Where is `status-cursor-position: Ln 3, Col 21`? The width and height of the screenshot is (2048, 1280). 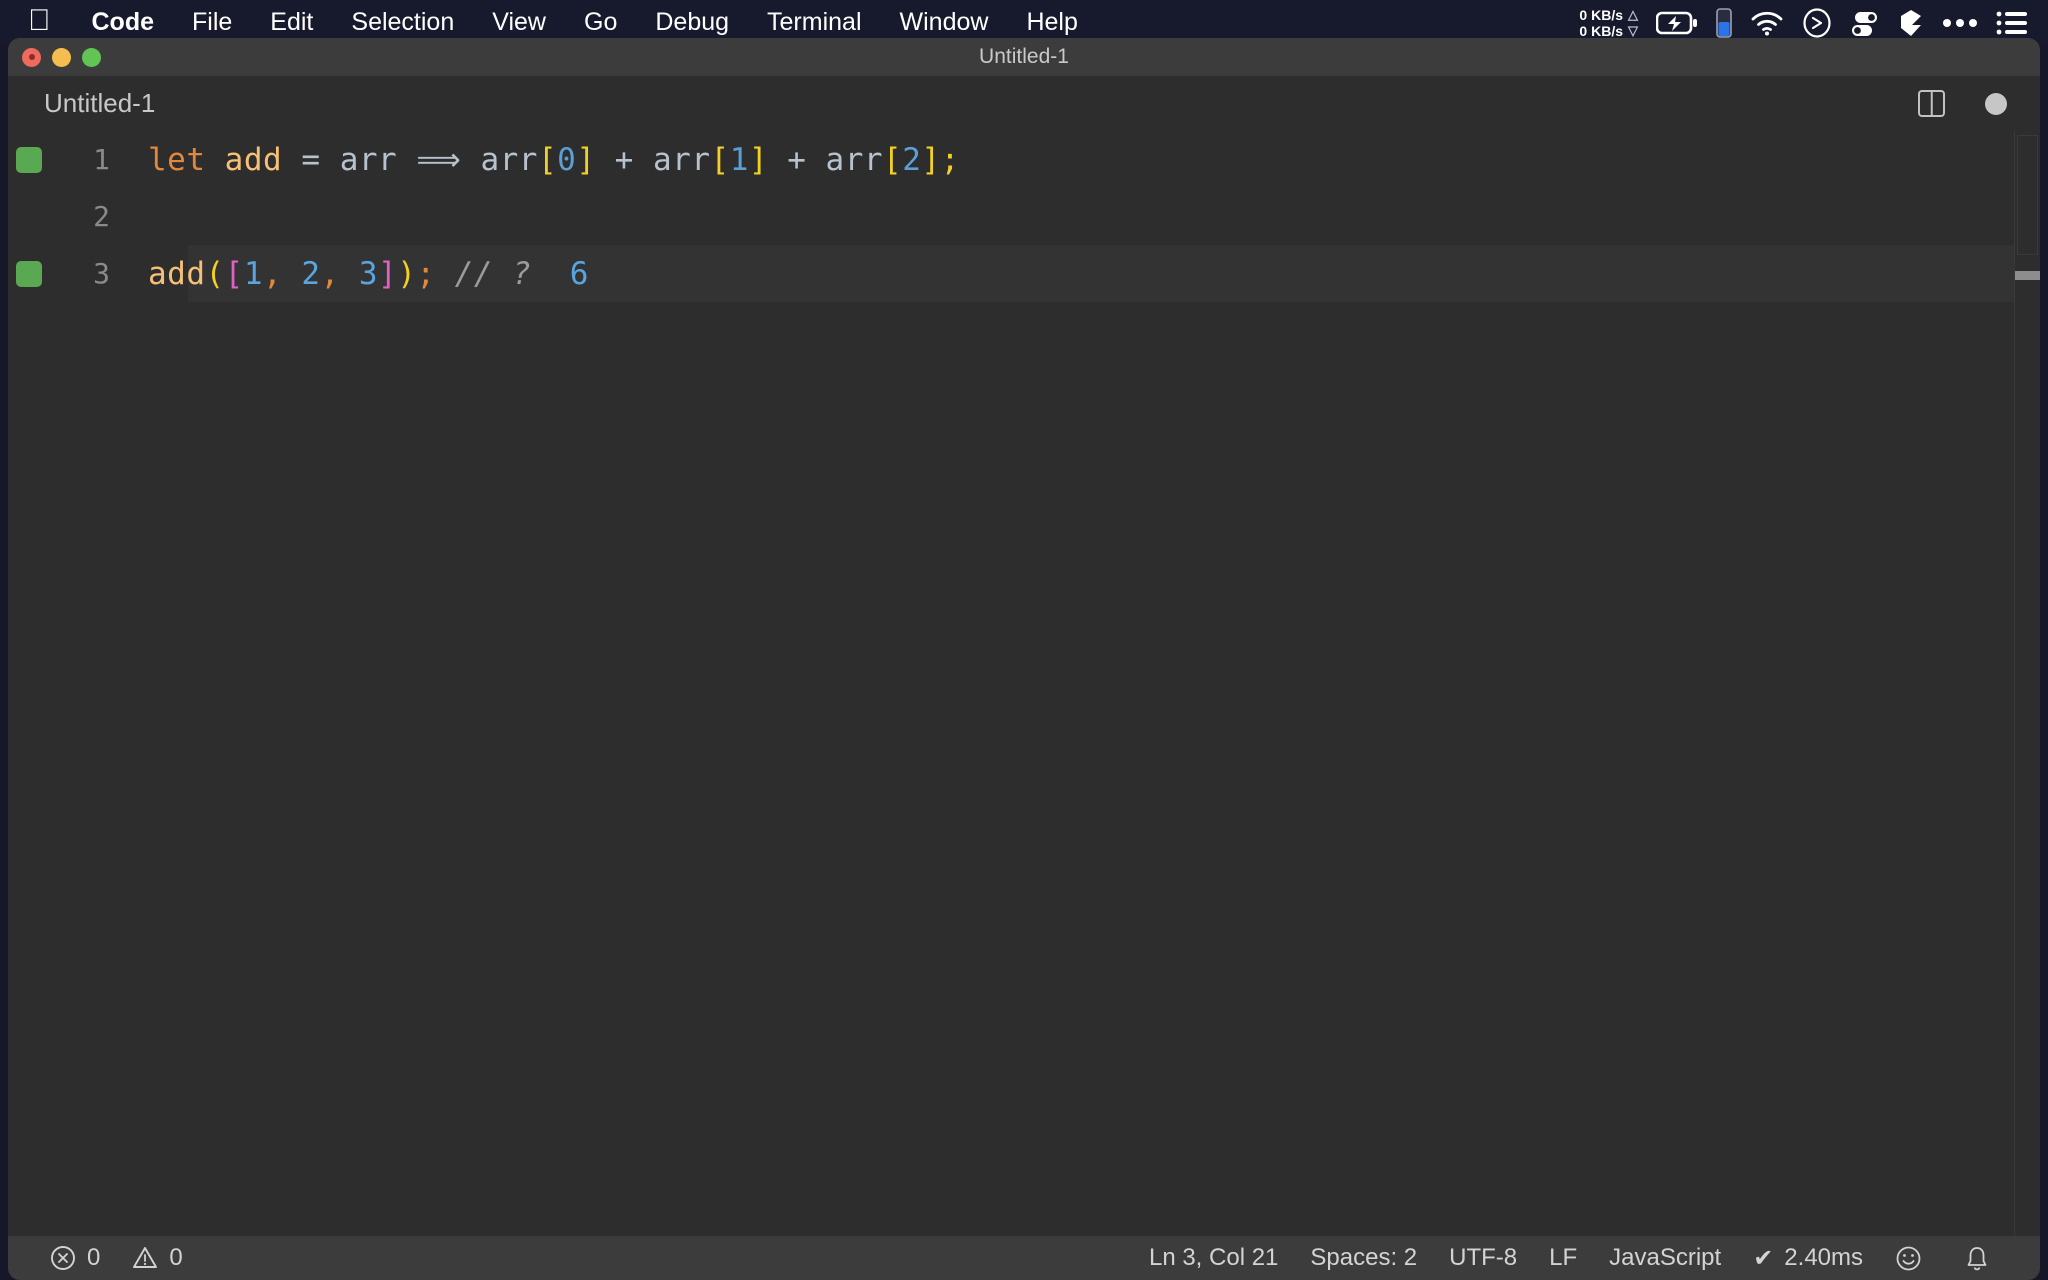
status-cursor-position: Ln 3, Col 21 is located at coordinates (1213, 1258).